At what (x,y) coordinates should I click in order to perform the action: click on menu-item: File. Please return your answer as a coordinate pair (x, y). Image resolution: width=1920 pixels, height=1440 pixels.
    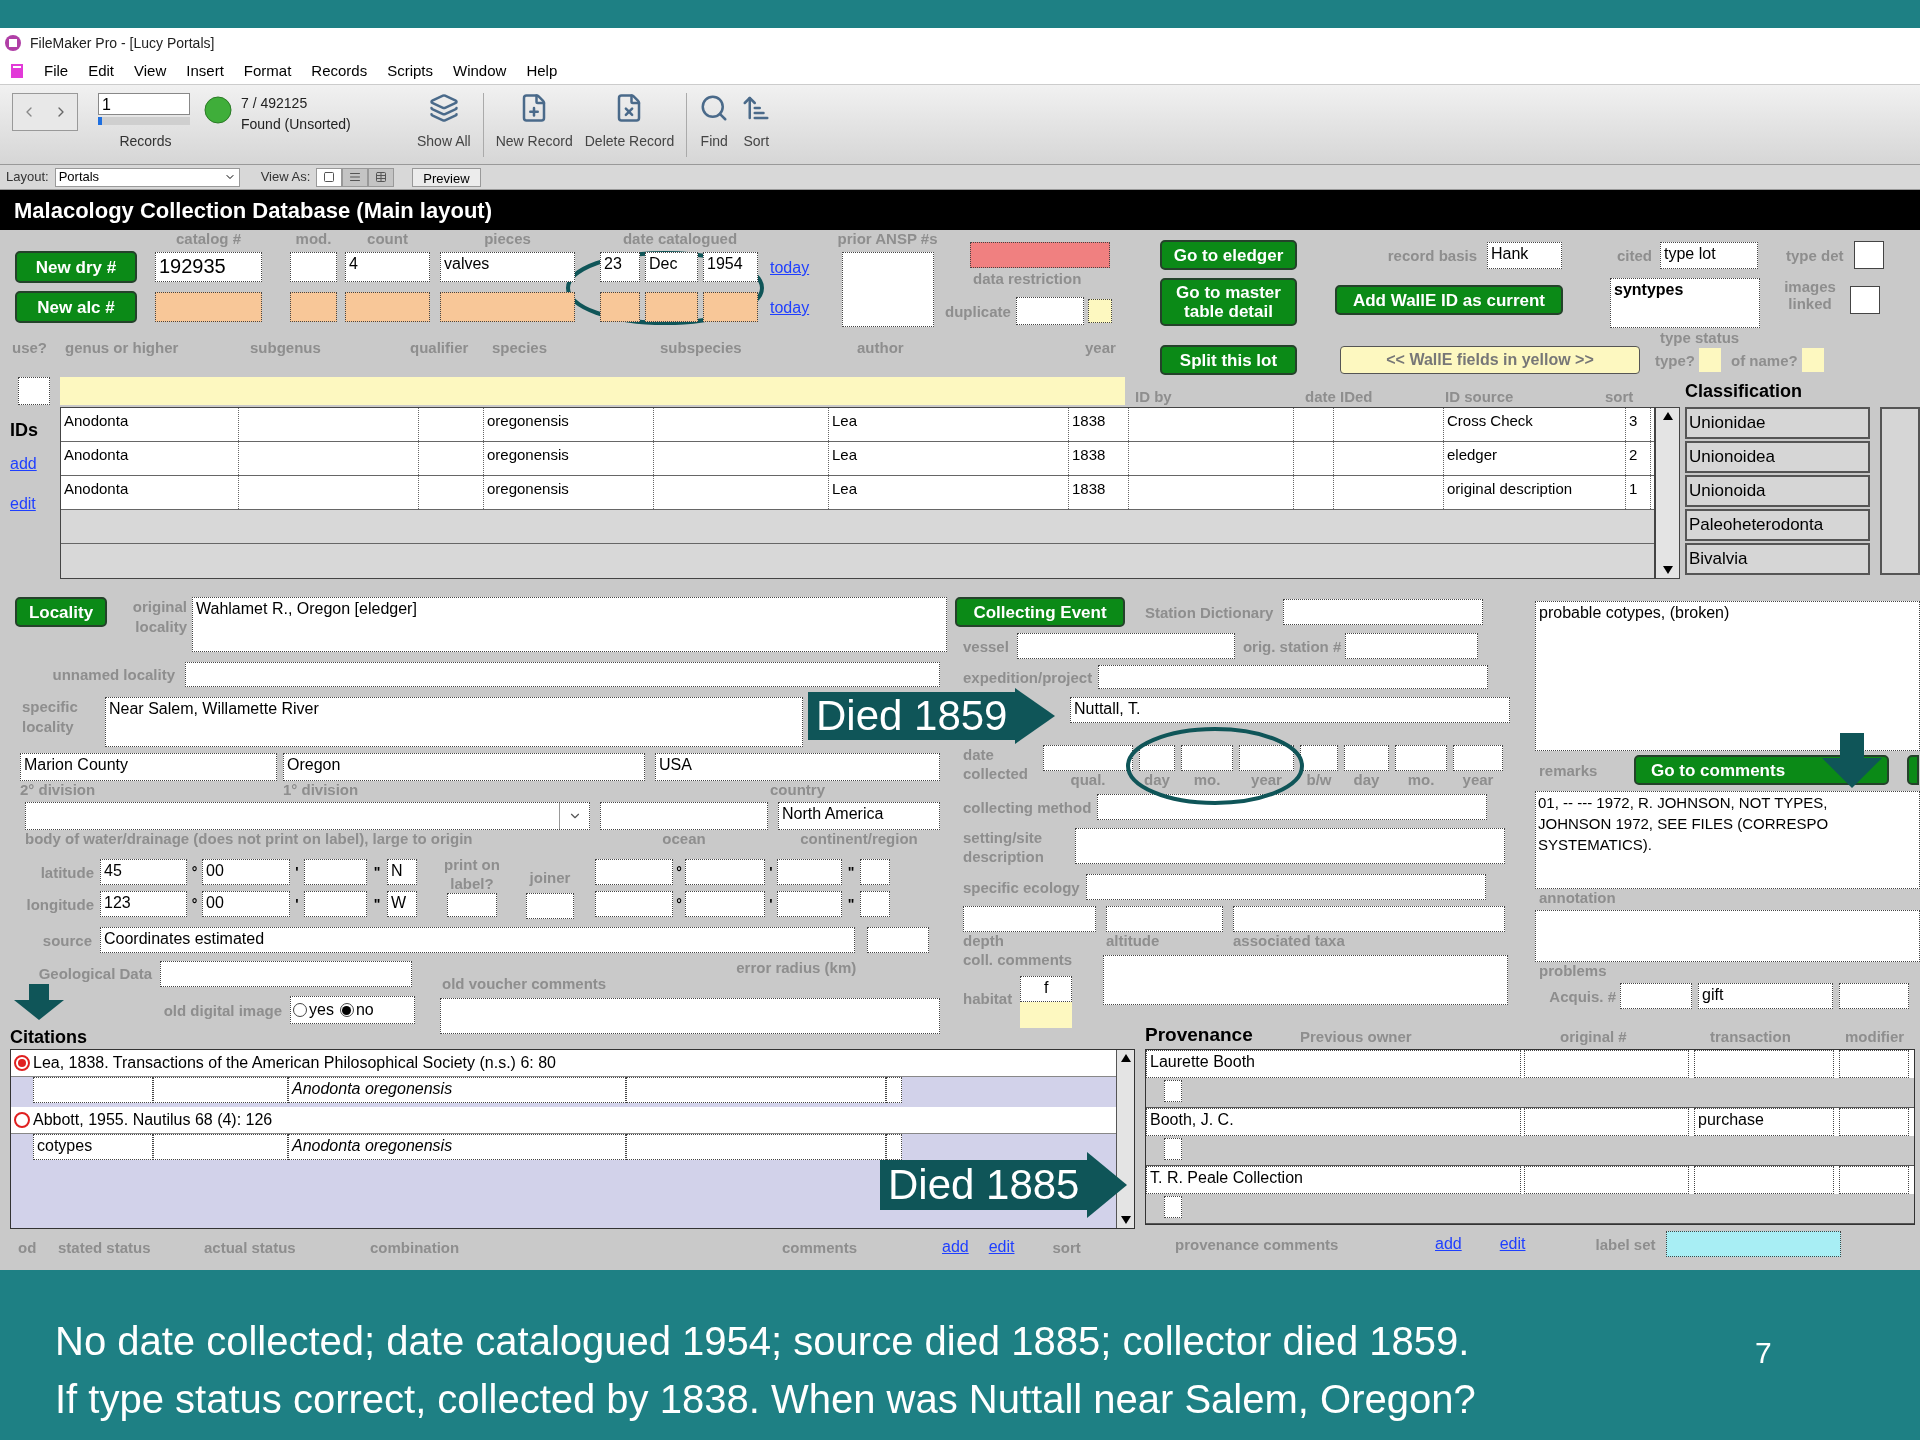
    Looking at the image, I should click on (56, 71).